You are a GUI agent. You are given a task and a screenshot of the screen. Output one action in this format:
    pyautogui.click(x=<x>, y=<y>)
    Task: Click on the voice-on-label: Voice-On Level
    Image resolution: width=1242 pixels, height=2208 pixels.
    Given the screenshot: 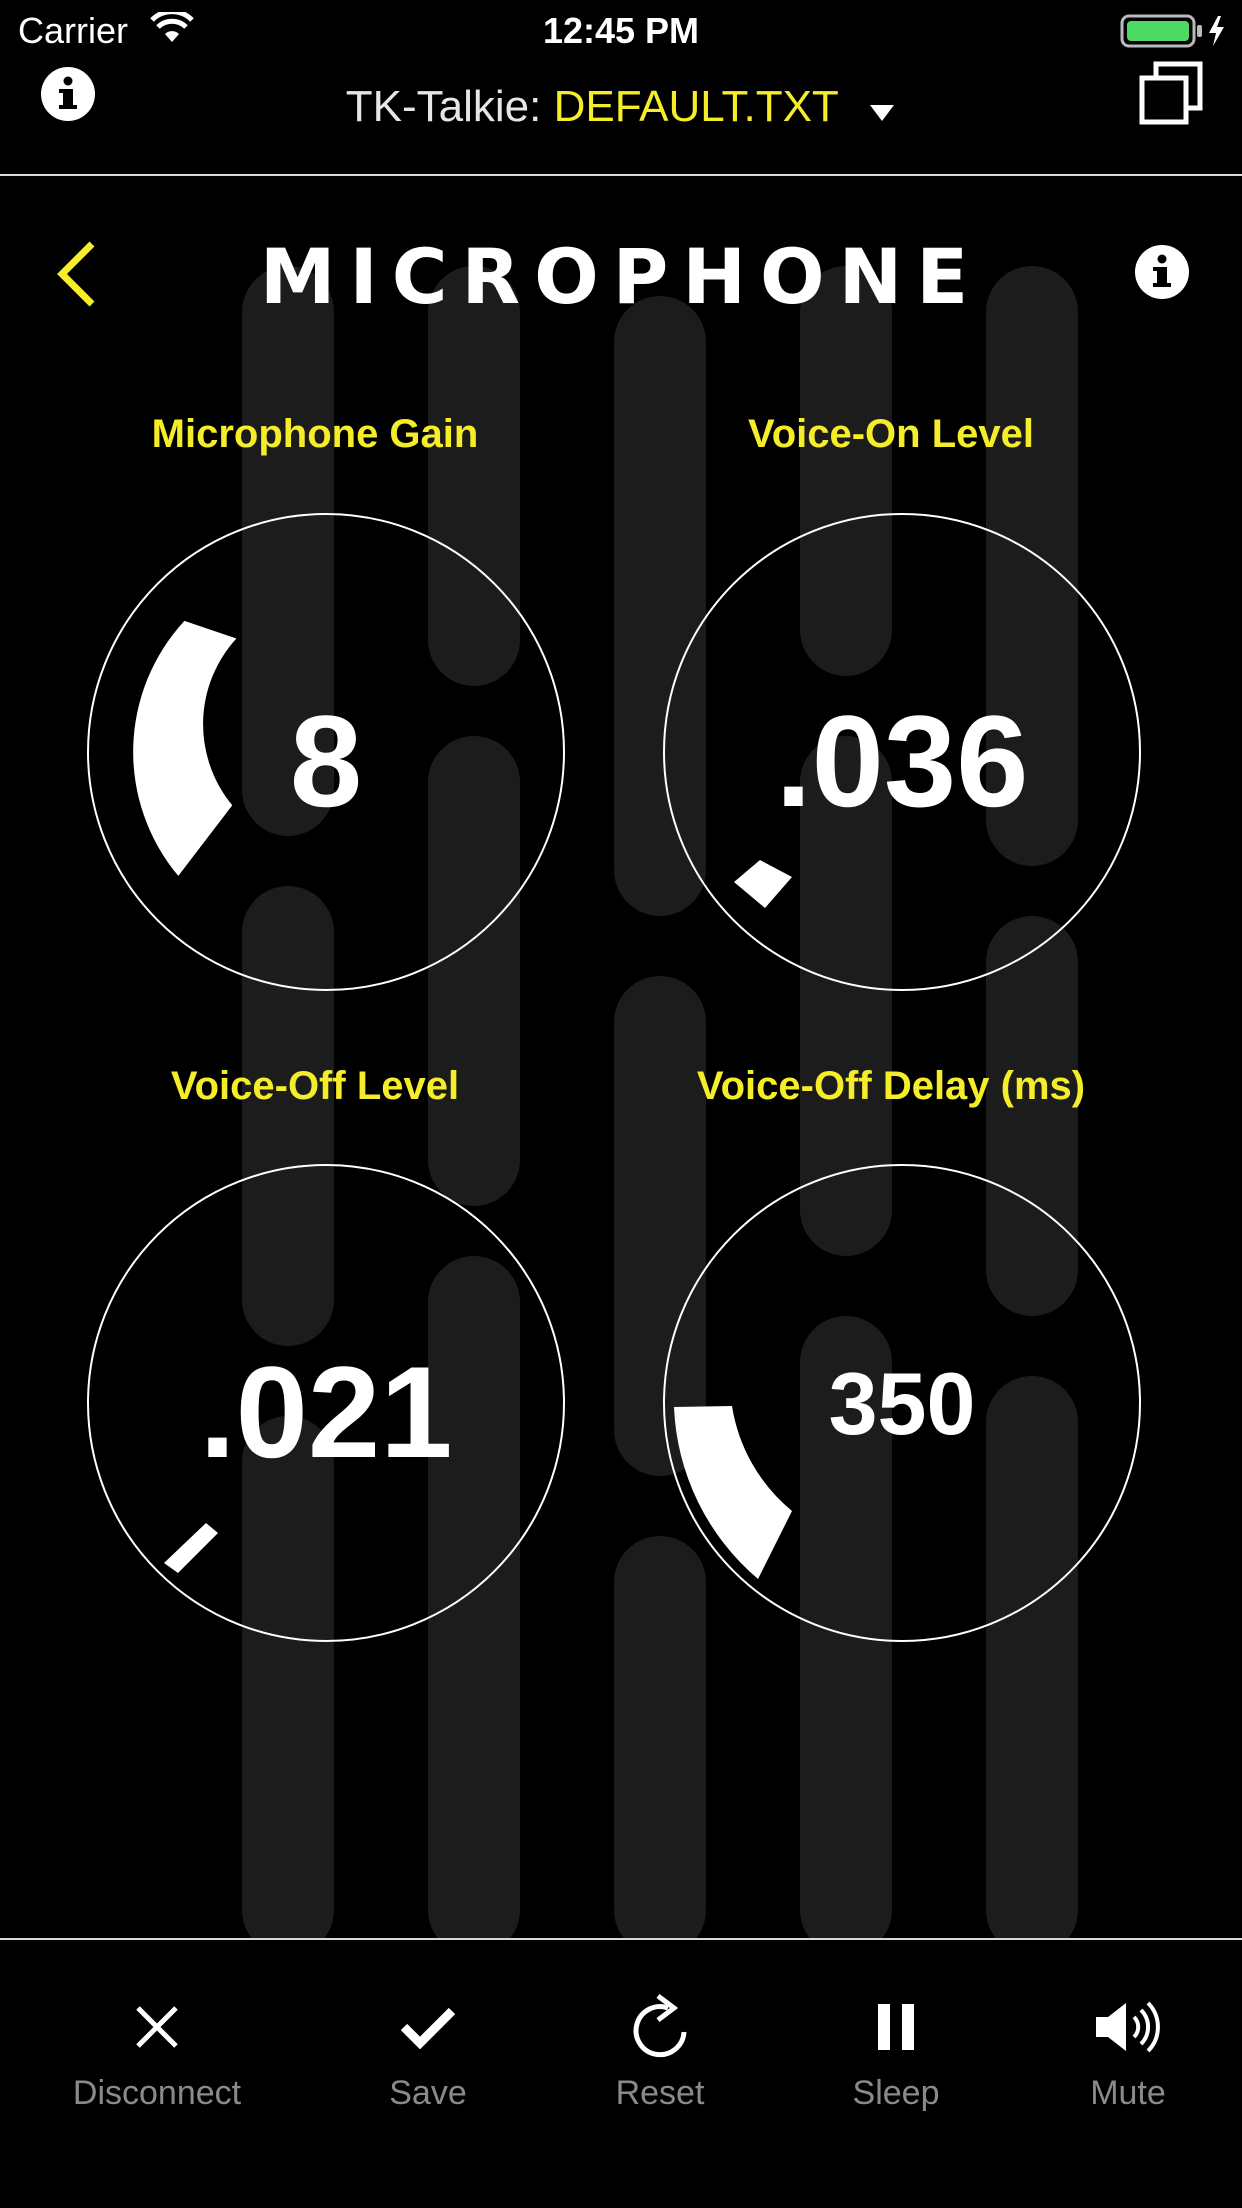 What is the action you would take?
    pyautogui.click(x=890, y=434)
    